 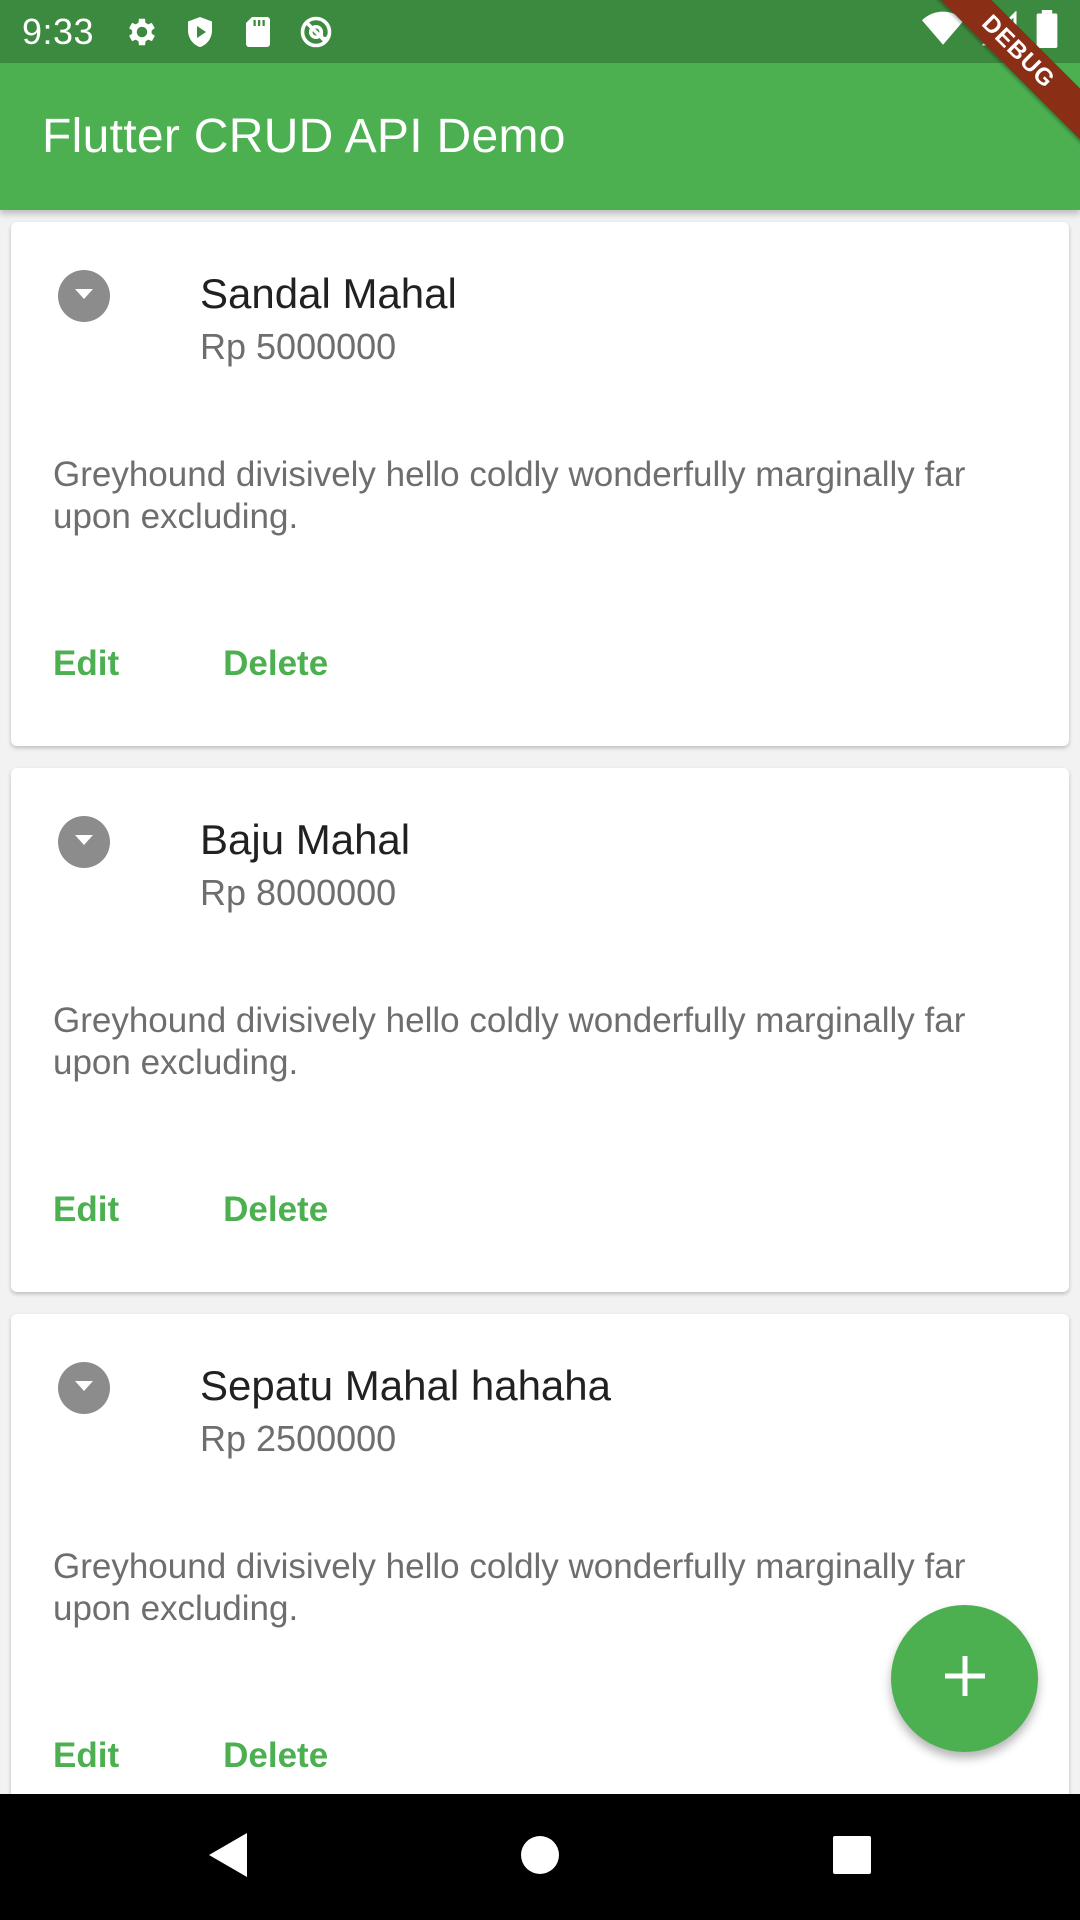 I want to click on add-product-button, so click(x=964, y=1678).